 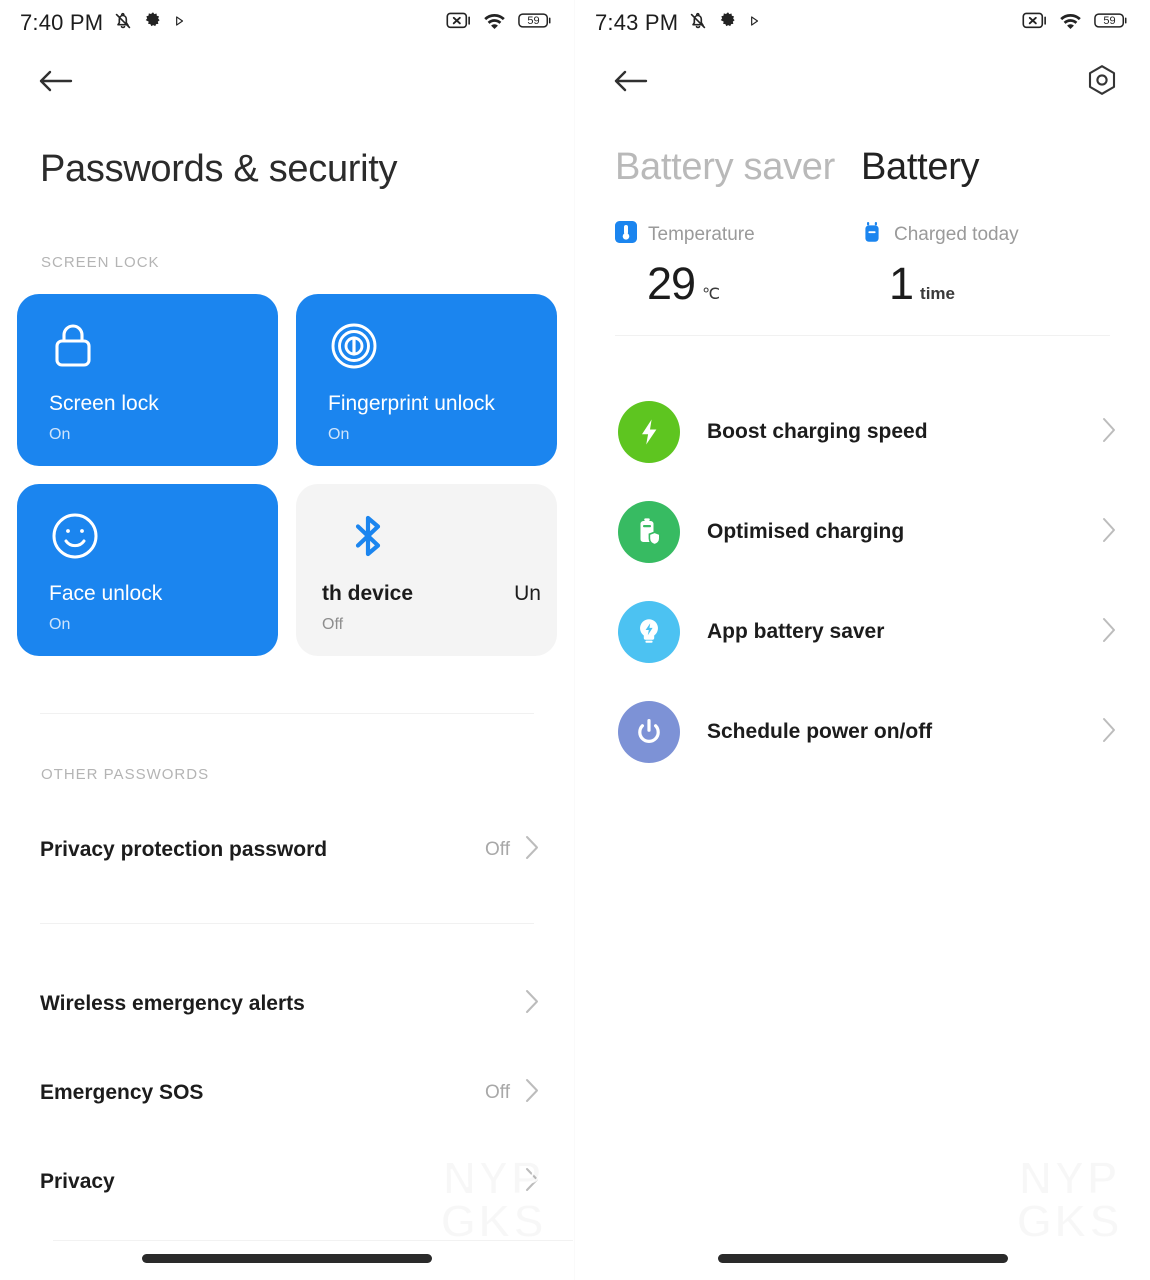 I want to click on status-time: 7:40 PM, so click(x=62, y=22).